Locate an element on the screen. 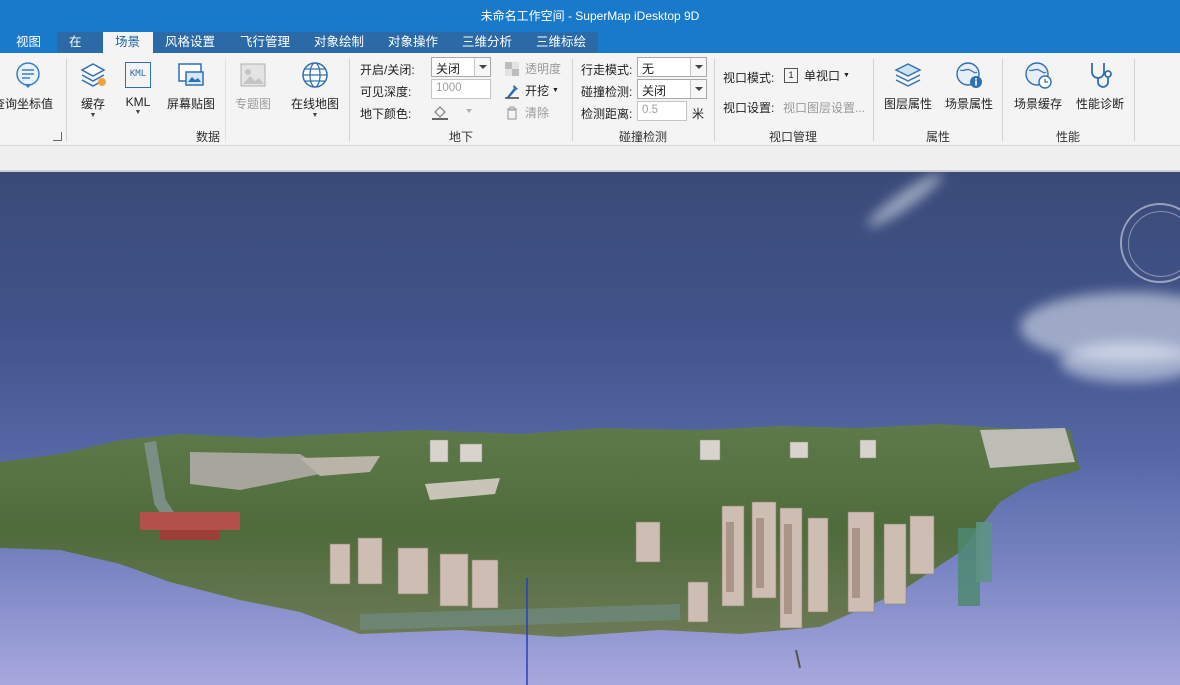 Image resolution: width=1180 pixels, height=685 pixels. performance-diagnosis-button: 性能诊断 is located at coordinates (1100, 85).